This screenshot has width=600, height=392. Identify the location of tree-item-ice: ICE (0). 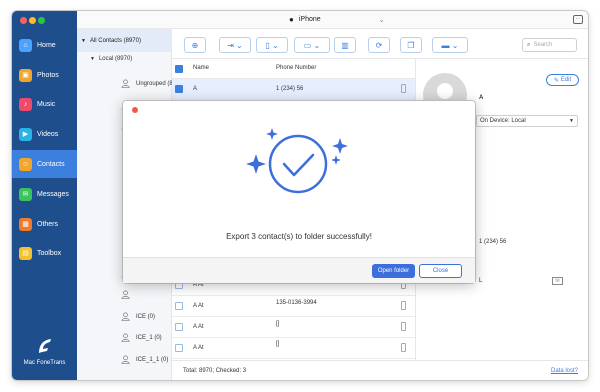
(138, 316).